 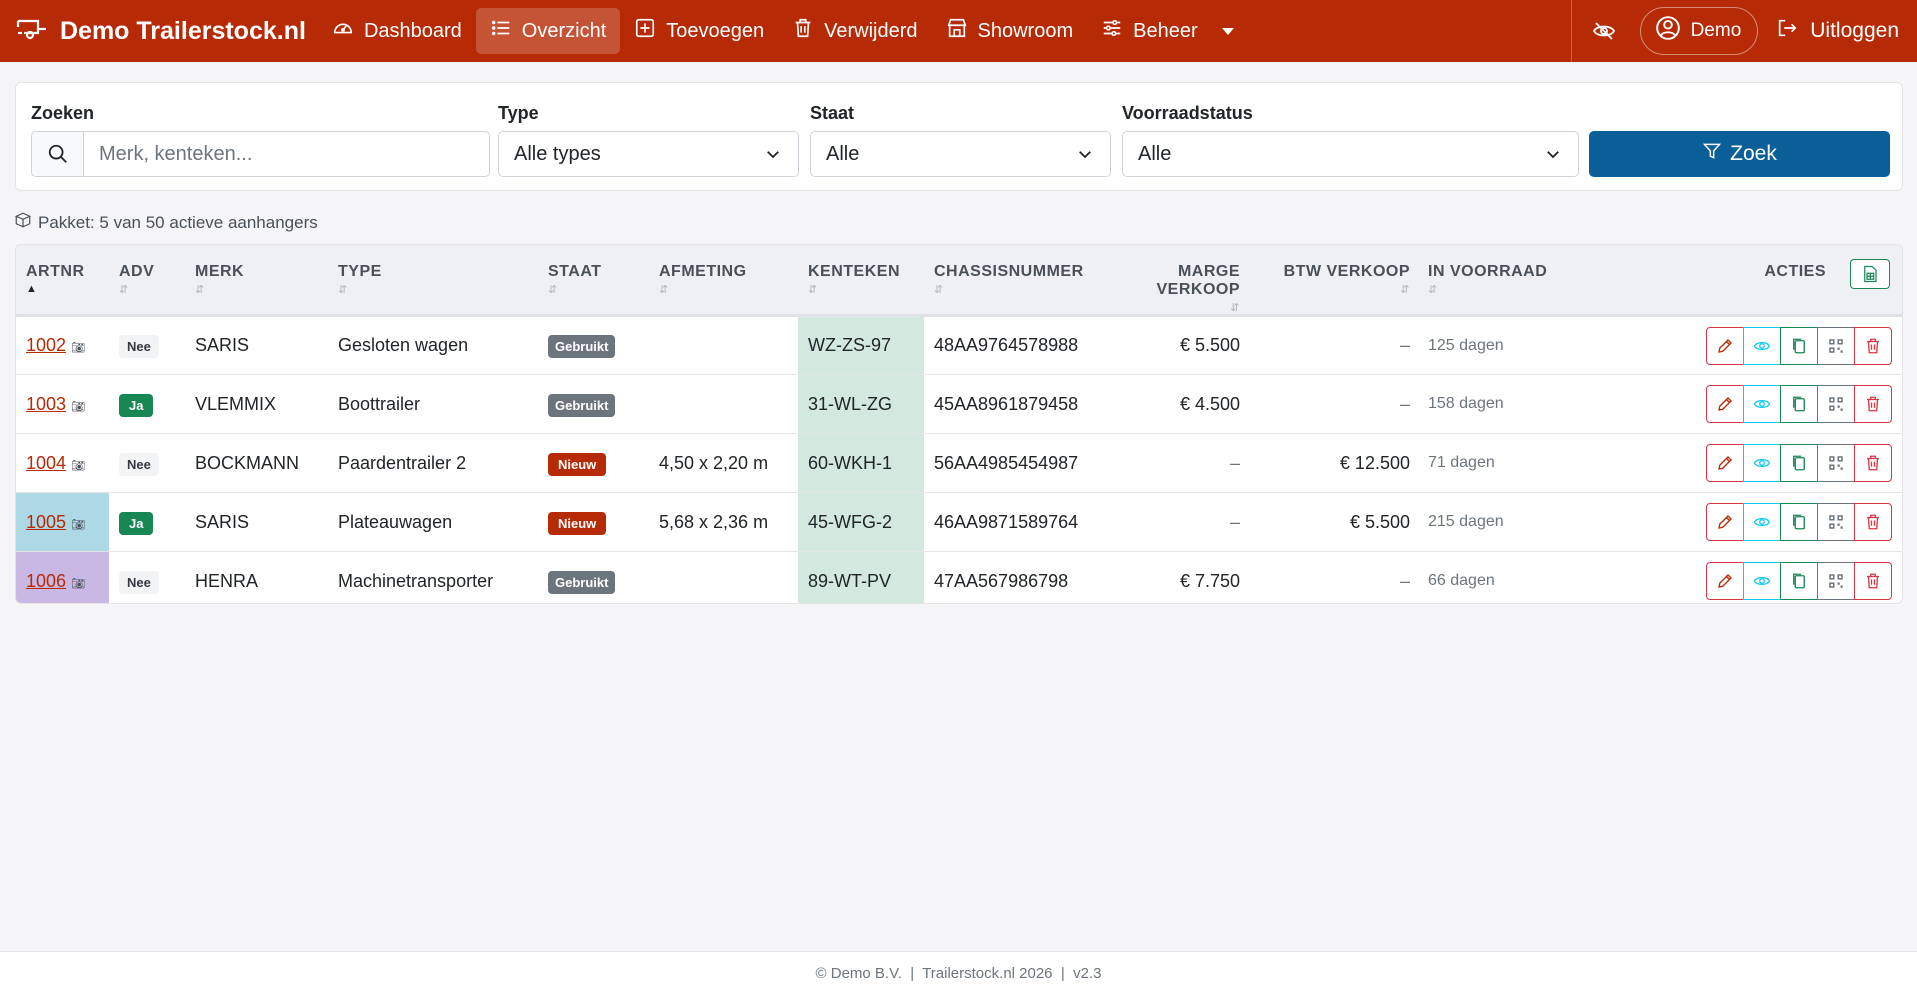 I want to click on search-field, so click(x=260, y=154).